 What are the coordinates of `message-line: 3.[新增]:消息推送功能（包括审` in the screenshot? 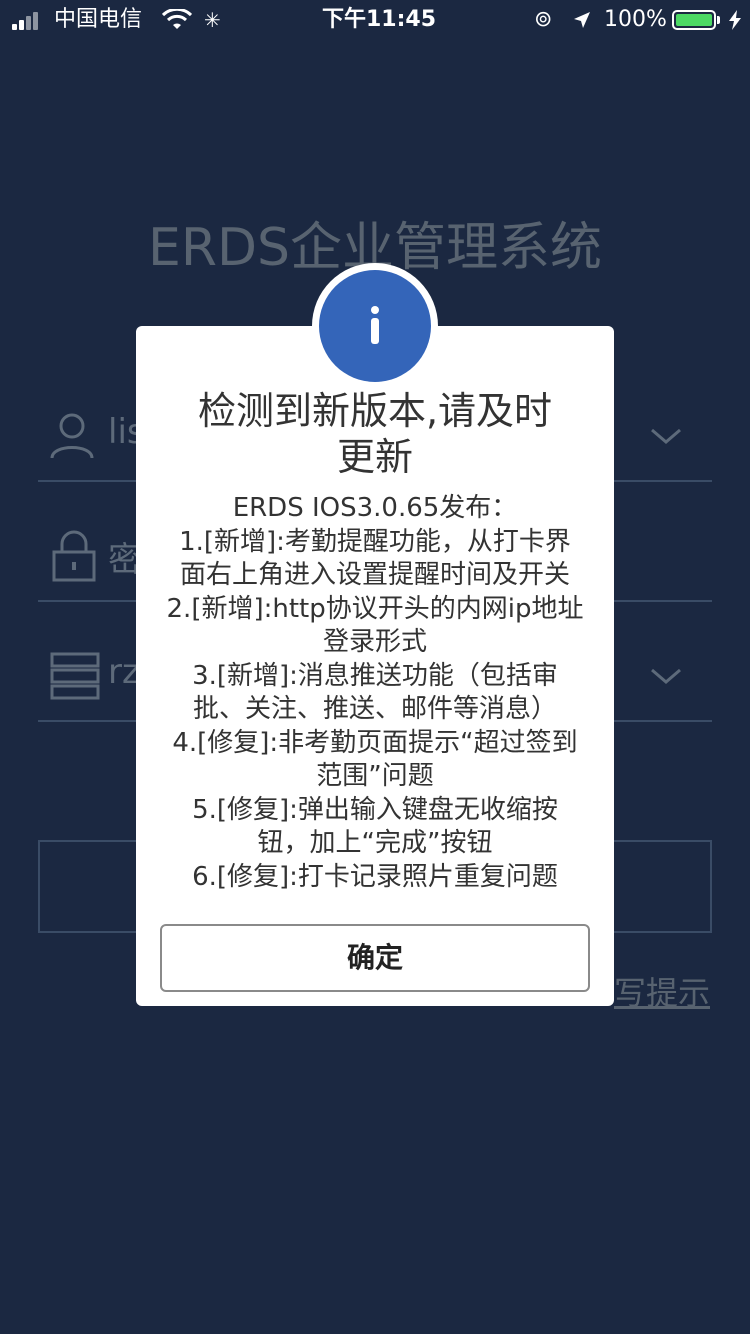 It's located at (375, 675).